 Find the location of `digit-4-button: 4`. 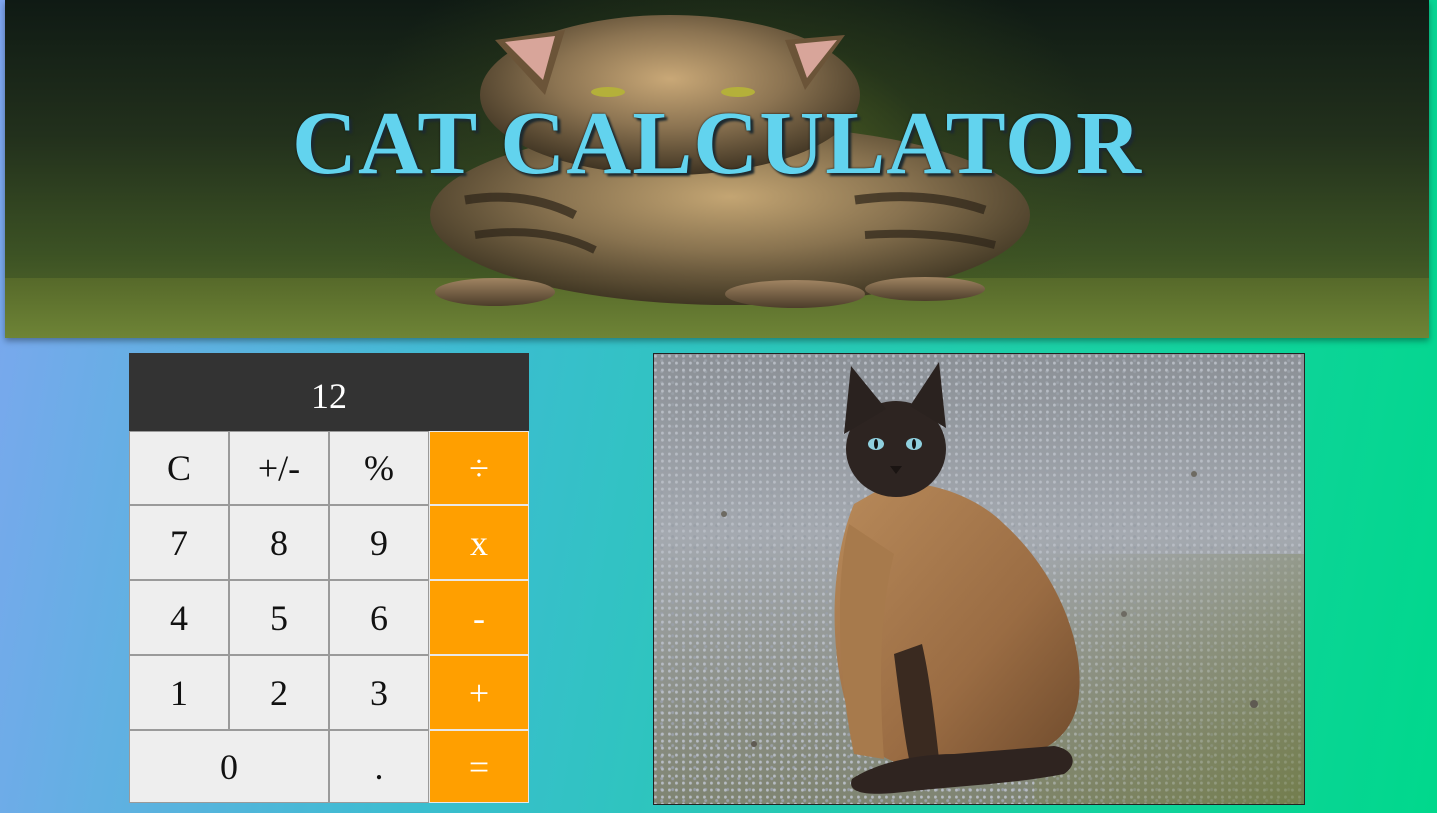

digit-4-button: 4 is located at coordinates (179, 617).